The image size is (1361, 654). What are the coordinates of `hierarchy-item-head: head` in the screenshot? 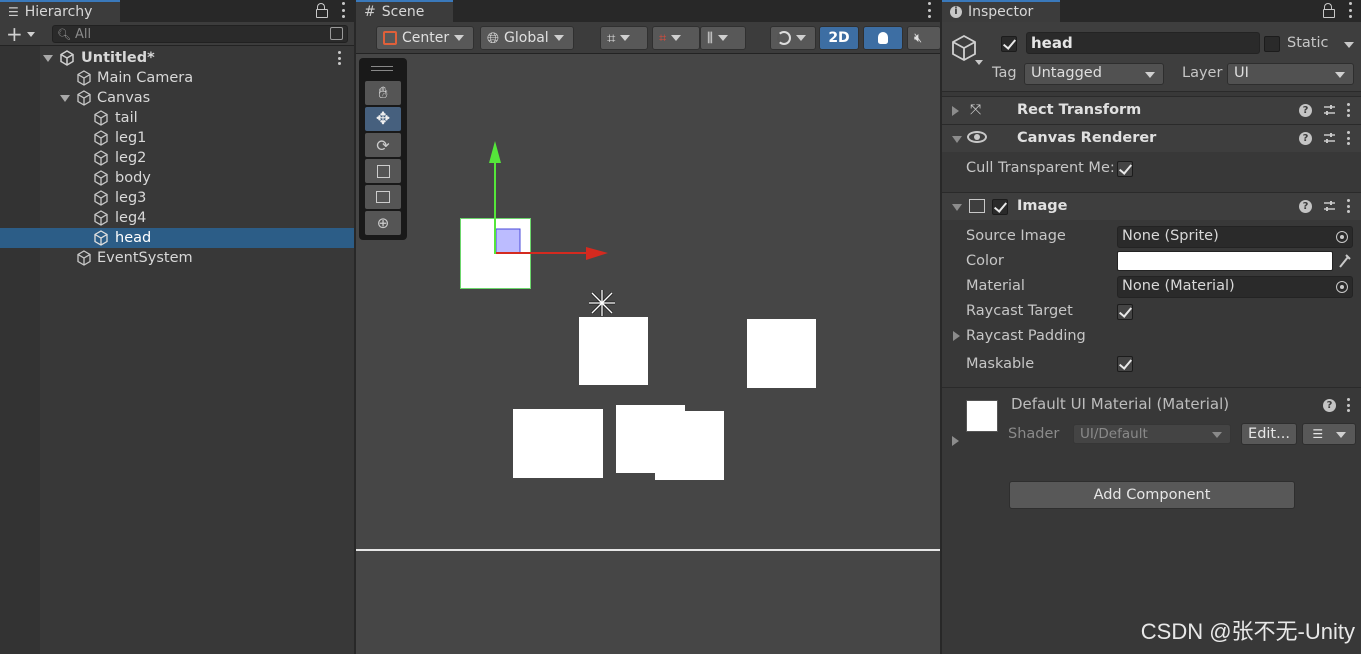 It's located at (177, 238).